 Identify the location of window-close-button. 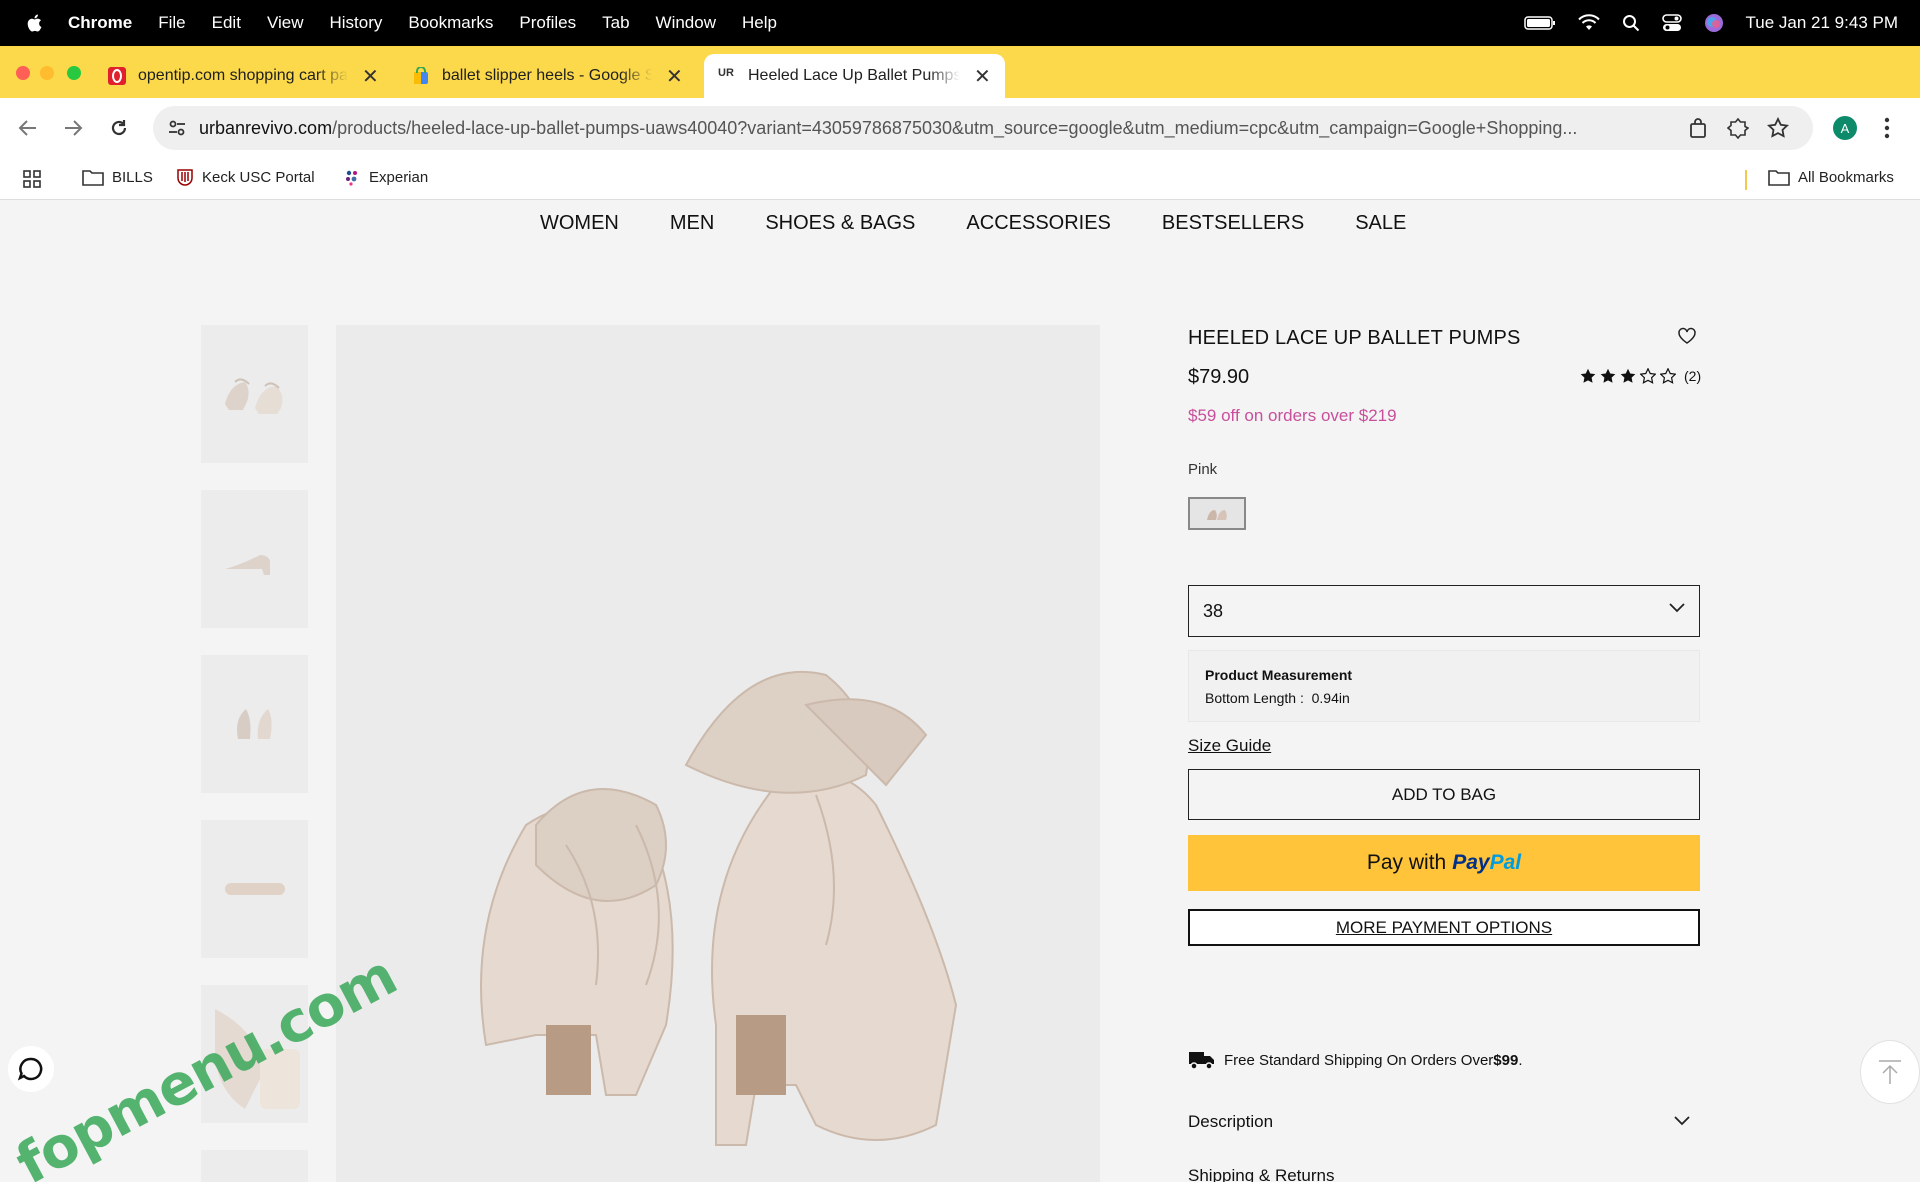
(23, 73).